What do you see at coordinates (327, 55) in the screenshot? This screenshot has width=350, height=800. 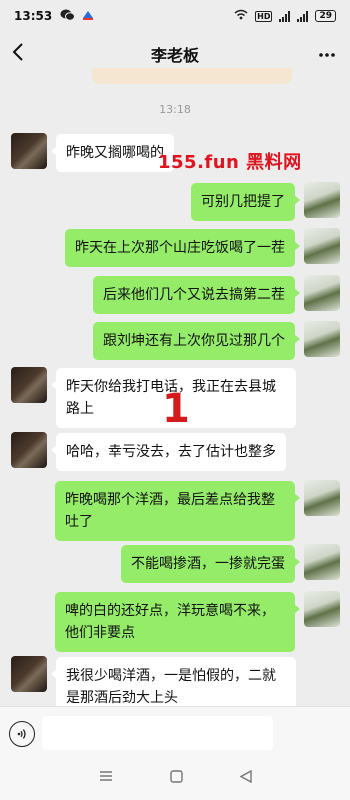 I see `more-icon` at bounding box center [327, 55].